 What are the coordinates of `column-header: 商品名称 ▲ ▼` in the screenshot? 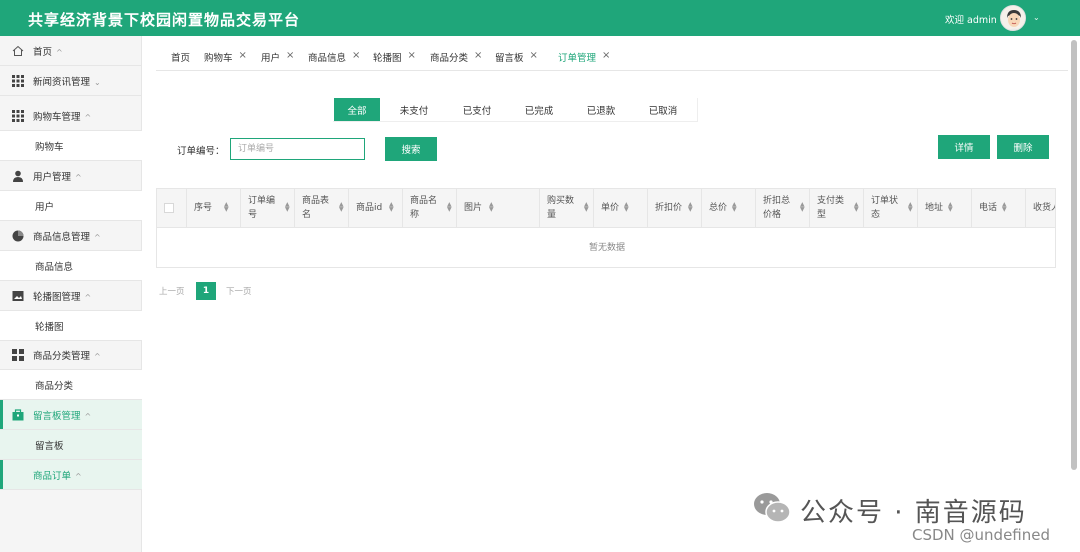 It's located at (430, 208).